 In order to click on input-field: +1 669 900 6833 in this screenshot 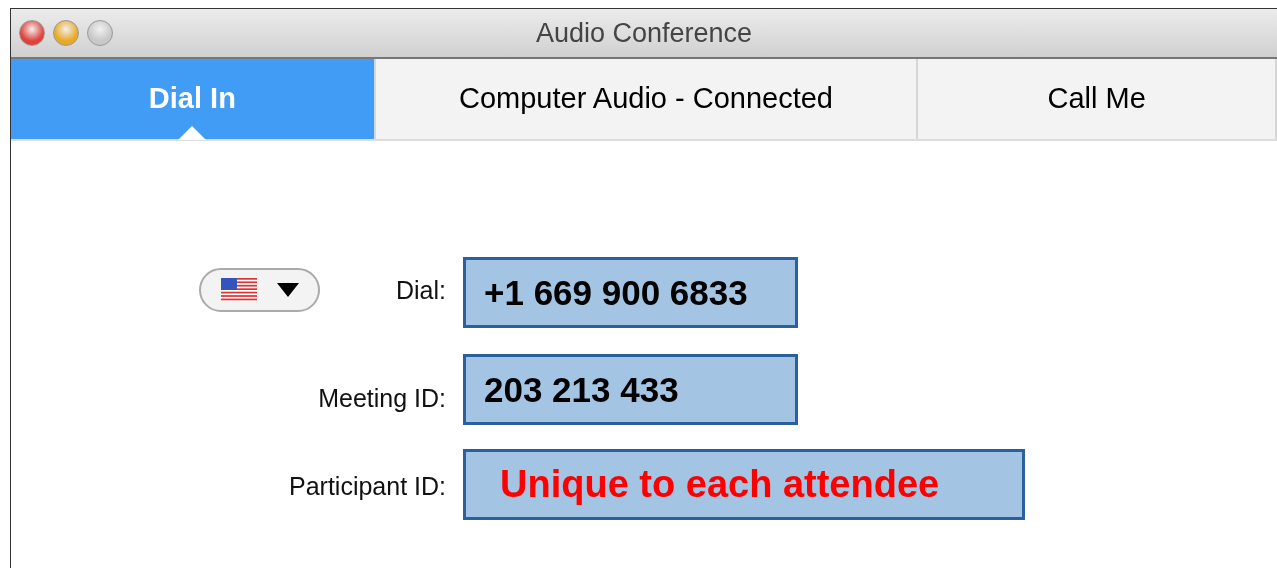, I will do `click(630, 292)`.